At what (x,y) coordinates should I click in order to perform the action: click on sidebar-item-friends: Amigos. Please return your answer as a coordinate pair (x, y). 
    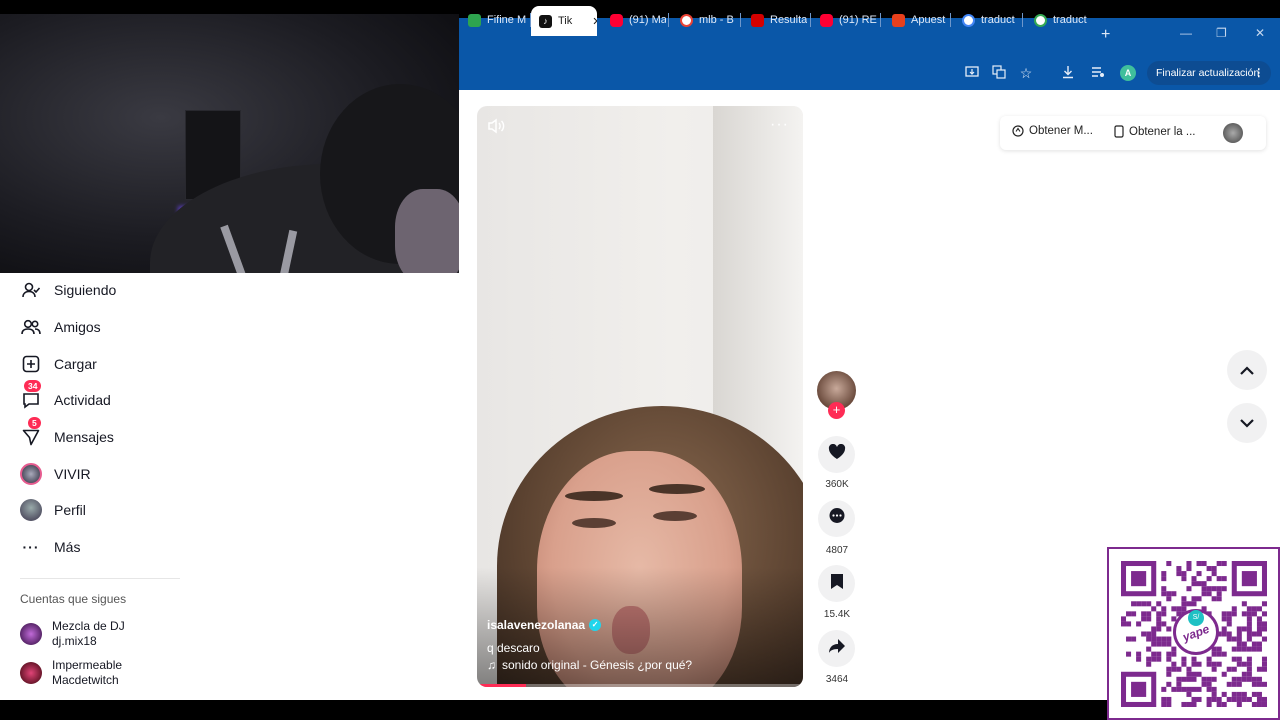
    Looking at the image, I should click on (60, 327).